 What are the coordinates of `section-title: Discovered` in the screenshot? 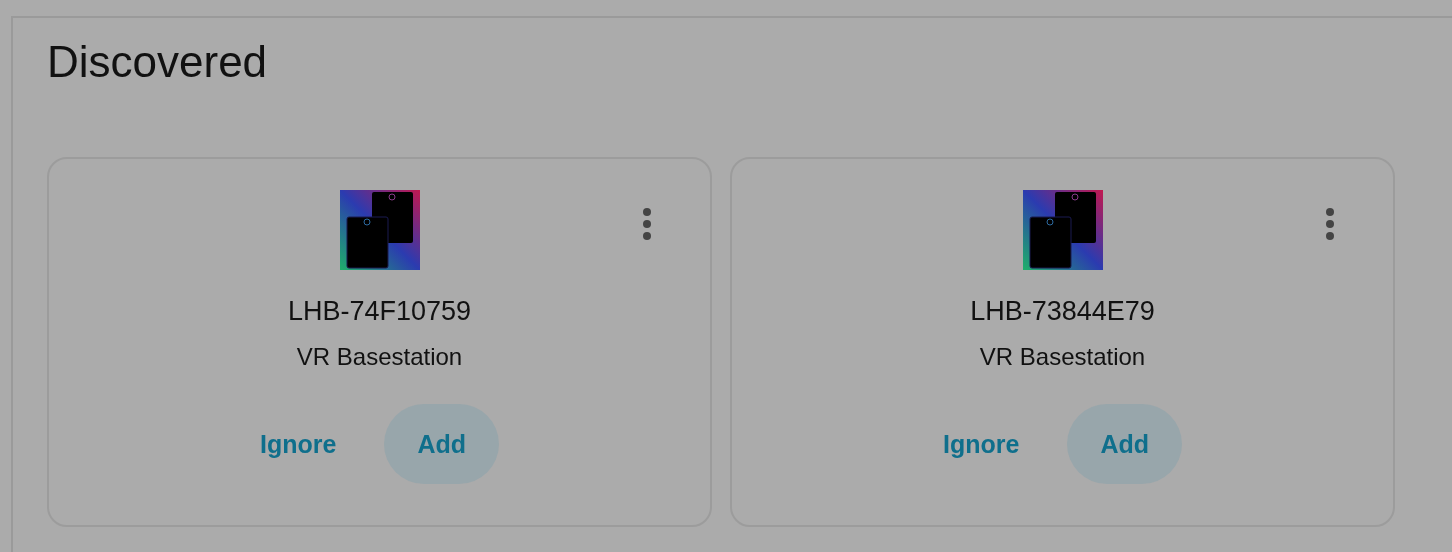 It's located at (158, 62).